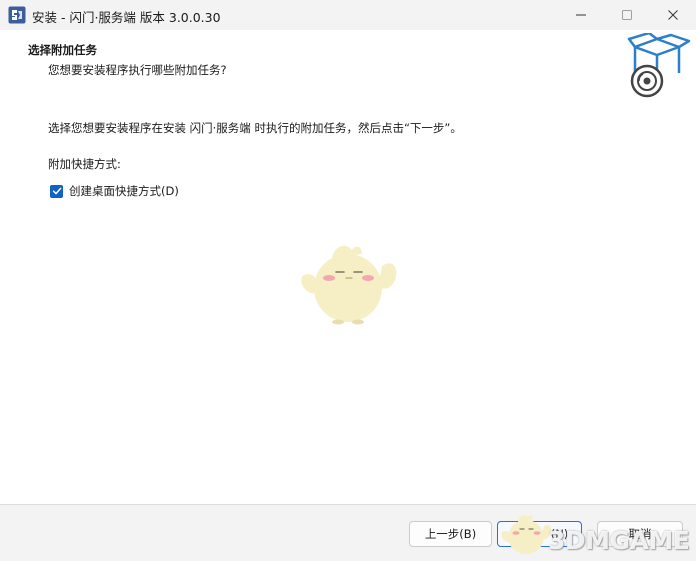 The width and height of the screenshot is (696, 561). What do you see at coordinates (124, 191) in the screenshot?
I see `desktop-shortcut-label: 创建桌面快捷方式(D)` at bounding box center [124, 191].